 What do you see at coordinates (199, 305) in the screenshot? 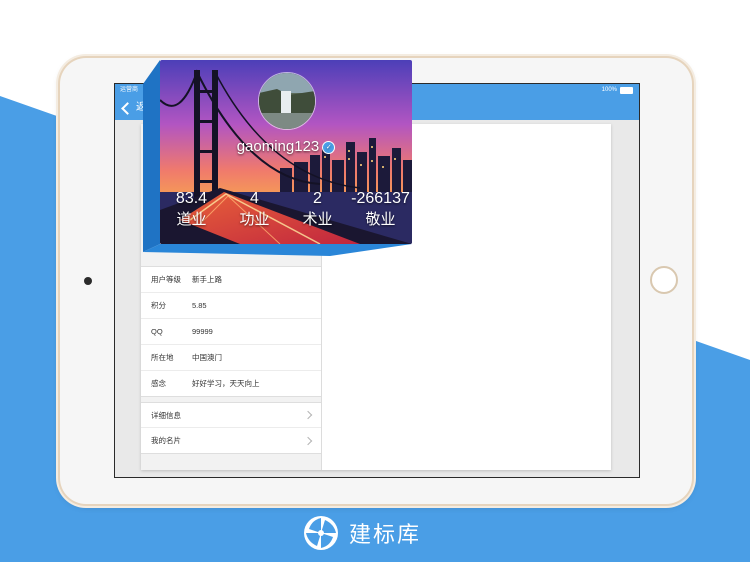
I see `info-value: 5.85` at bounding box center [199, 305].